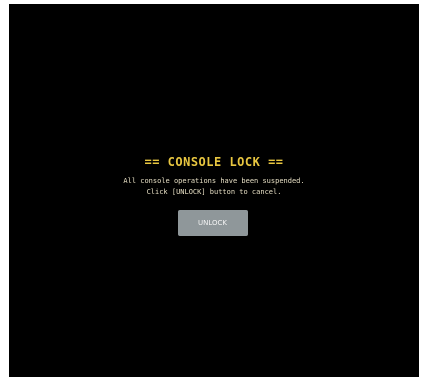 This screenshot has height=387, width=422. I want to click on cancel-instruction: Click [UNLOCK] button to cancel., so click(214, 192).